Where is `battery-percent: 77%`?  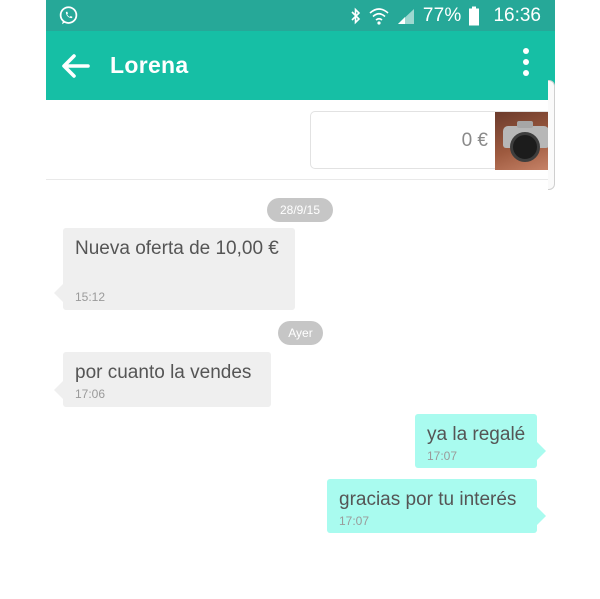
battery-percent: 77% is located at coordinates (442, 15).